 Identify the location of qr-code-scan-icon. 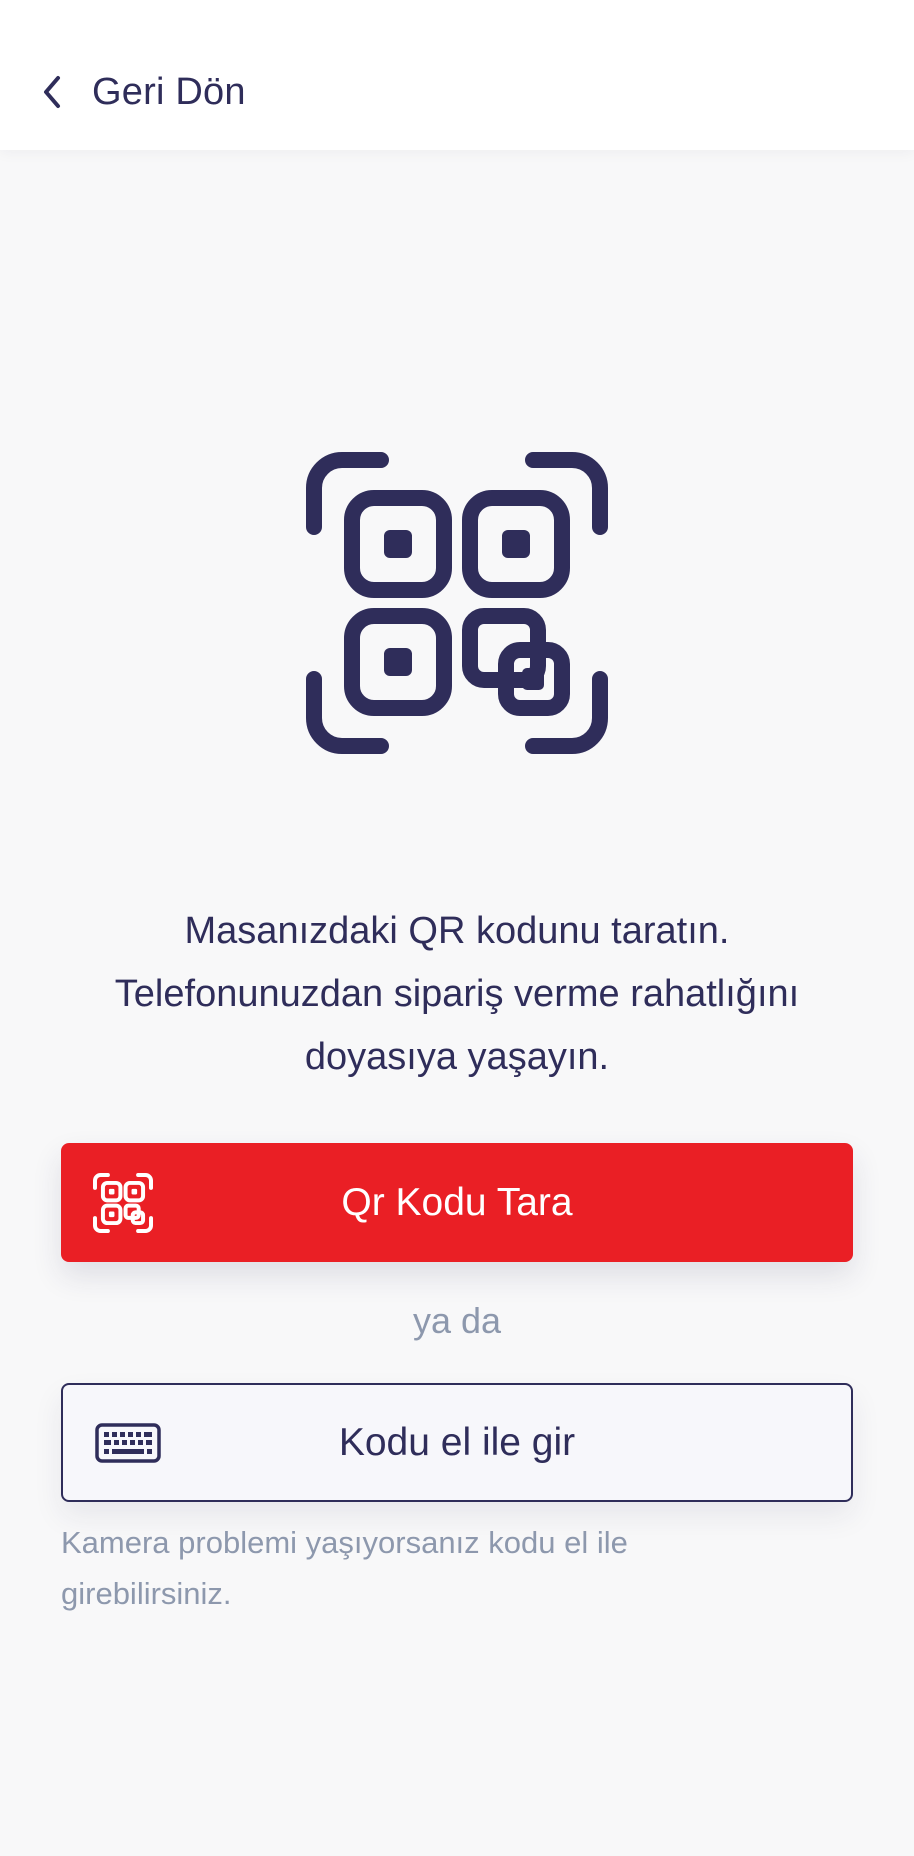
(457, 603).